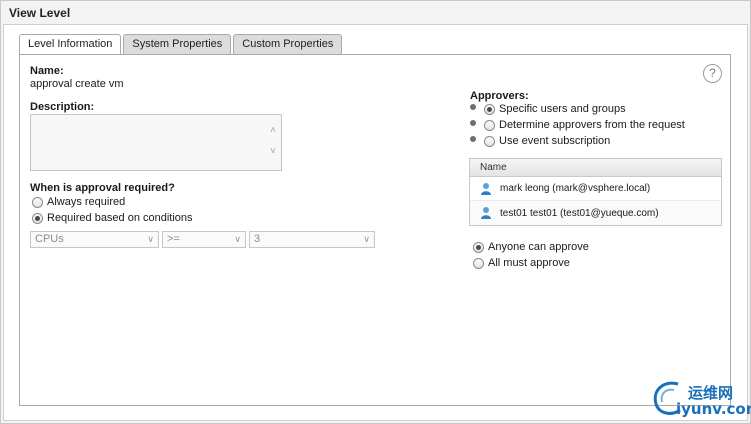 The width and height of the screenshot is (751, 424). I want to click on condition-operator-select: >= ∨, so click(204, 239).